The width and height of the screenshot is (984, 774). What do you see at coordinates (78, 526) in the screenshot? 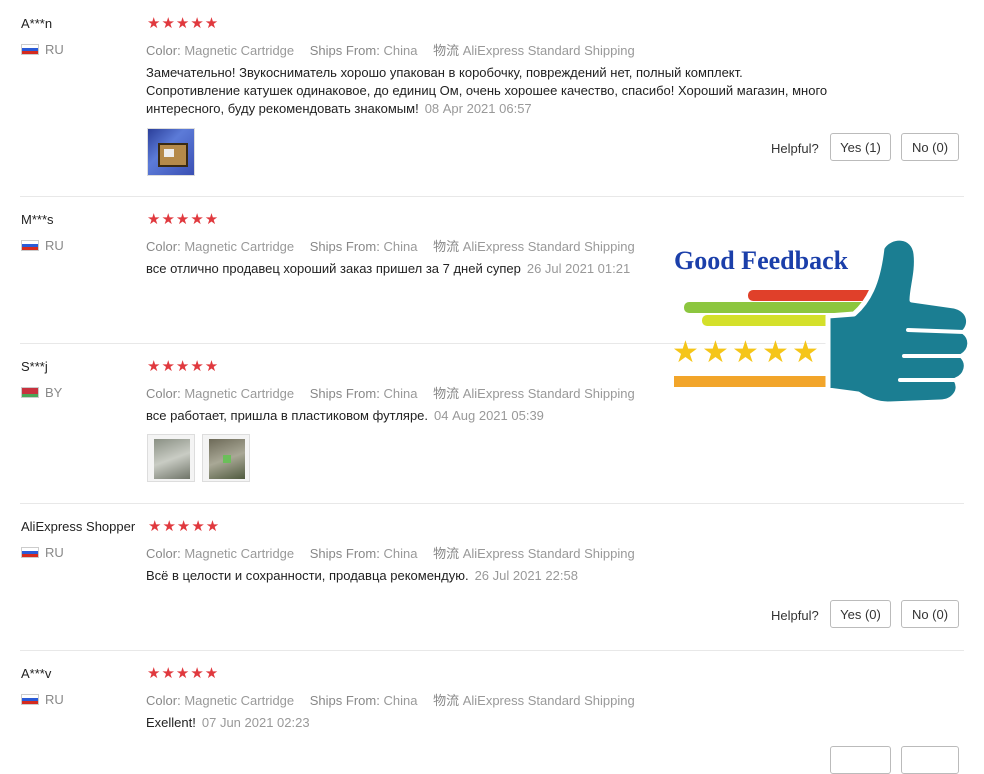
I see `reviewer-name: AliExpress Shopper` at bounding box center [78, 526].